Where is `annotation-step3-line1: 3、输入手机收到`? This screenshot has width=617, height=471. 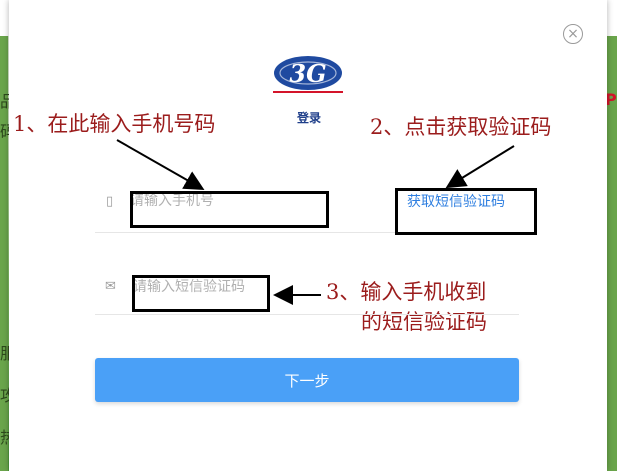 annotation-step3-line1: 3、输入手机收到 is located at coordinates (406, 292).